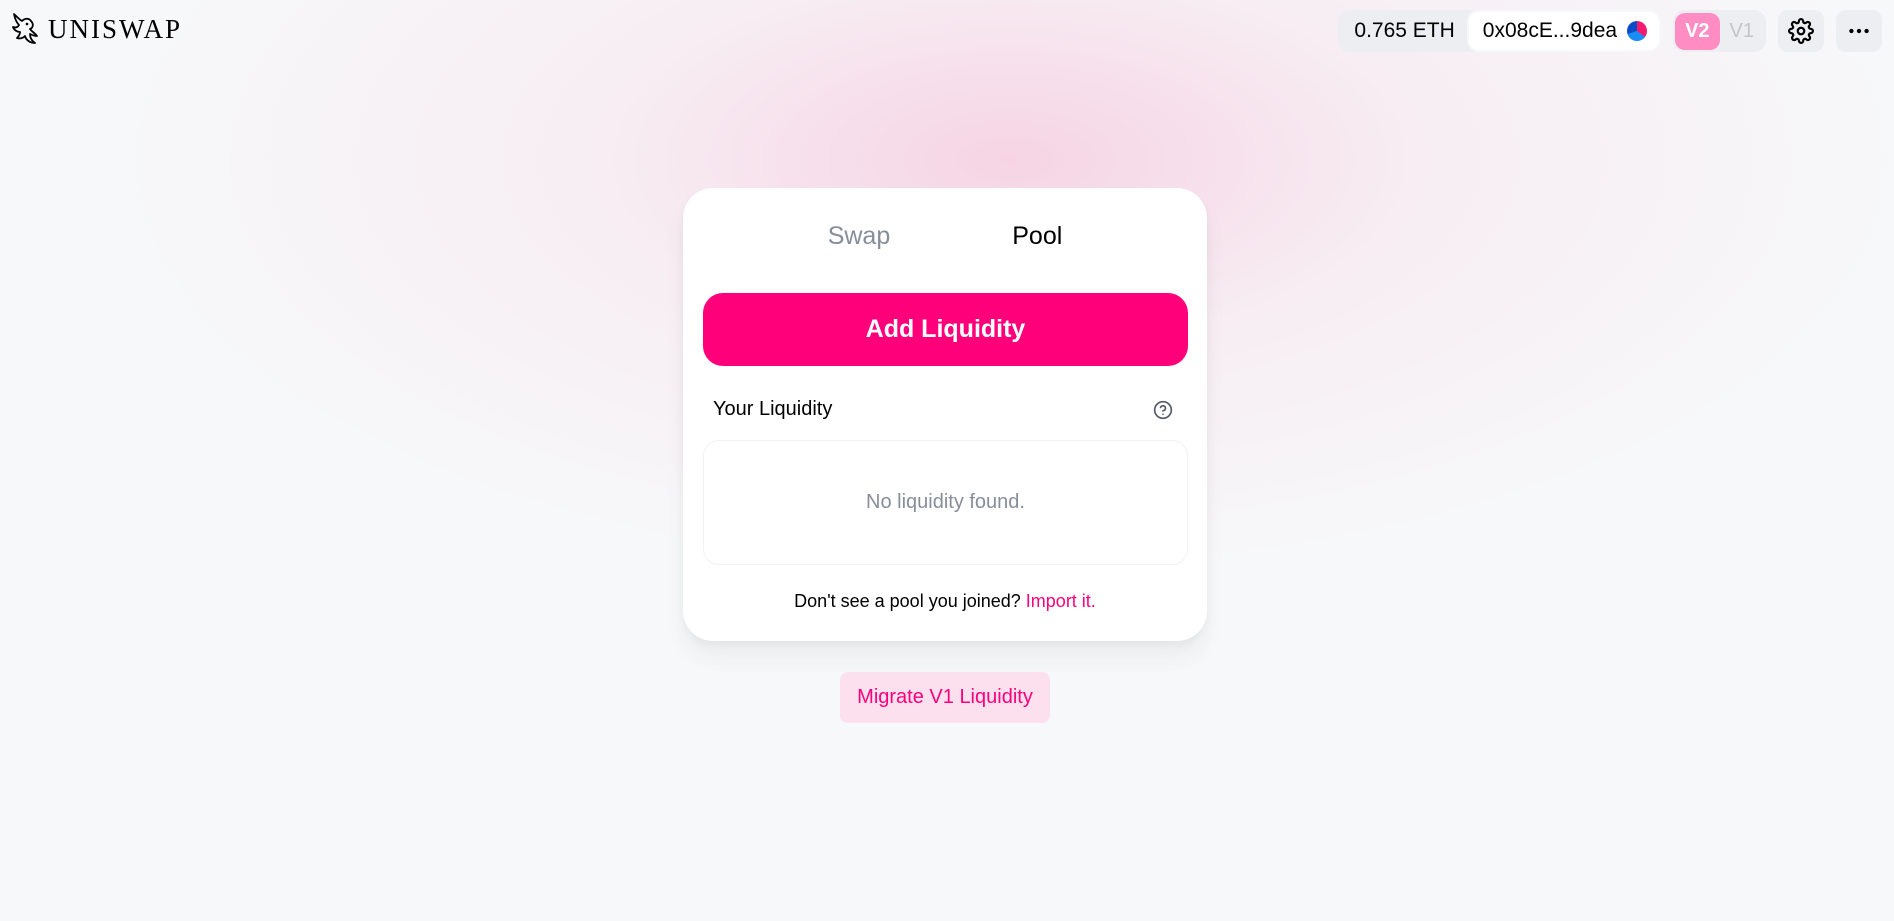 Image resolution: width=1894 pixels, height=921 pixels. I want to click on wallet-avatar-icon, so click(1637, 31).